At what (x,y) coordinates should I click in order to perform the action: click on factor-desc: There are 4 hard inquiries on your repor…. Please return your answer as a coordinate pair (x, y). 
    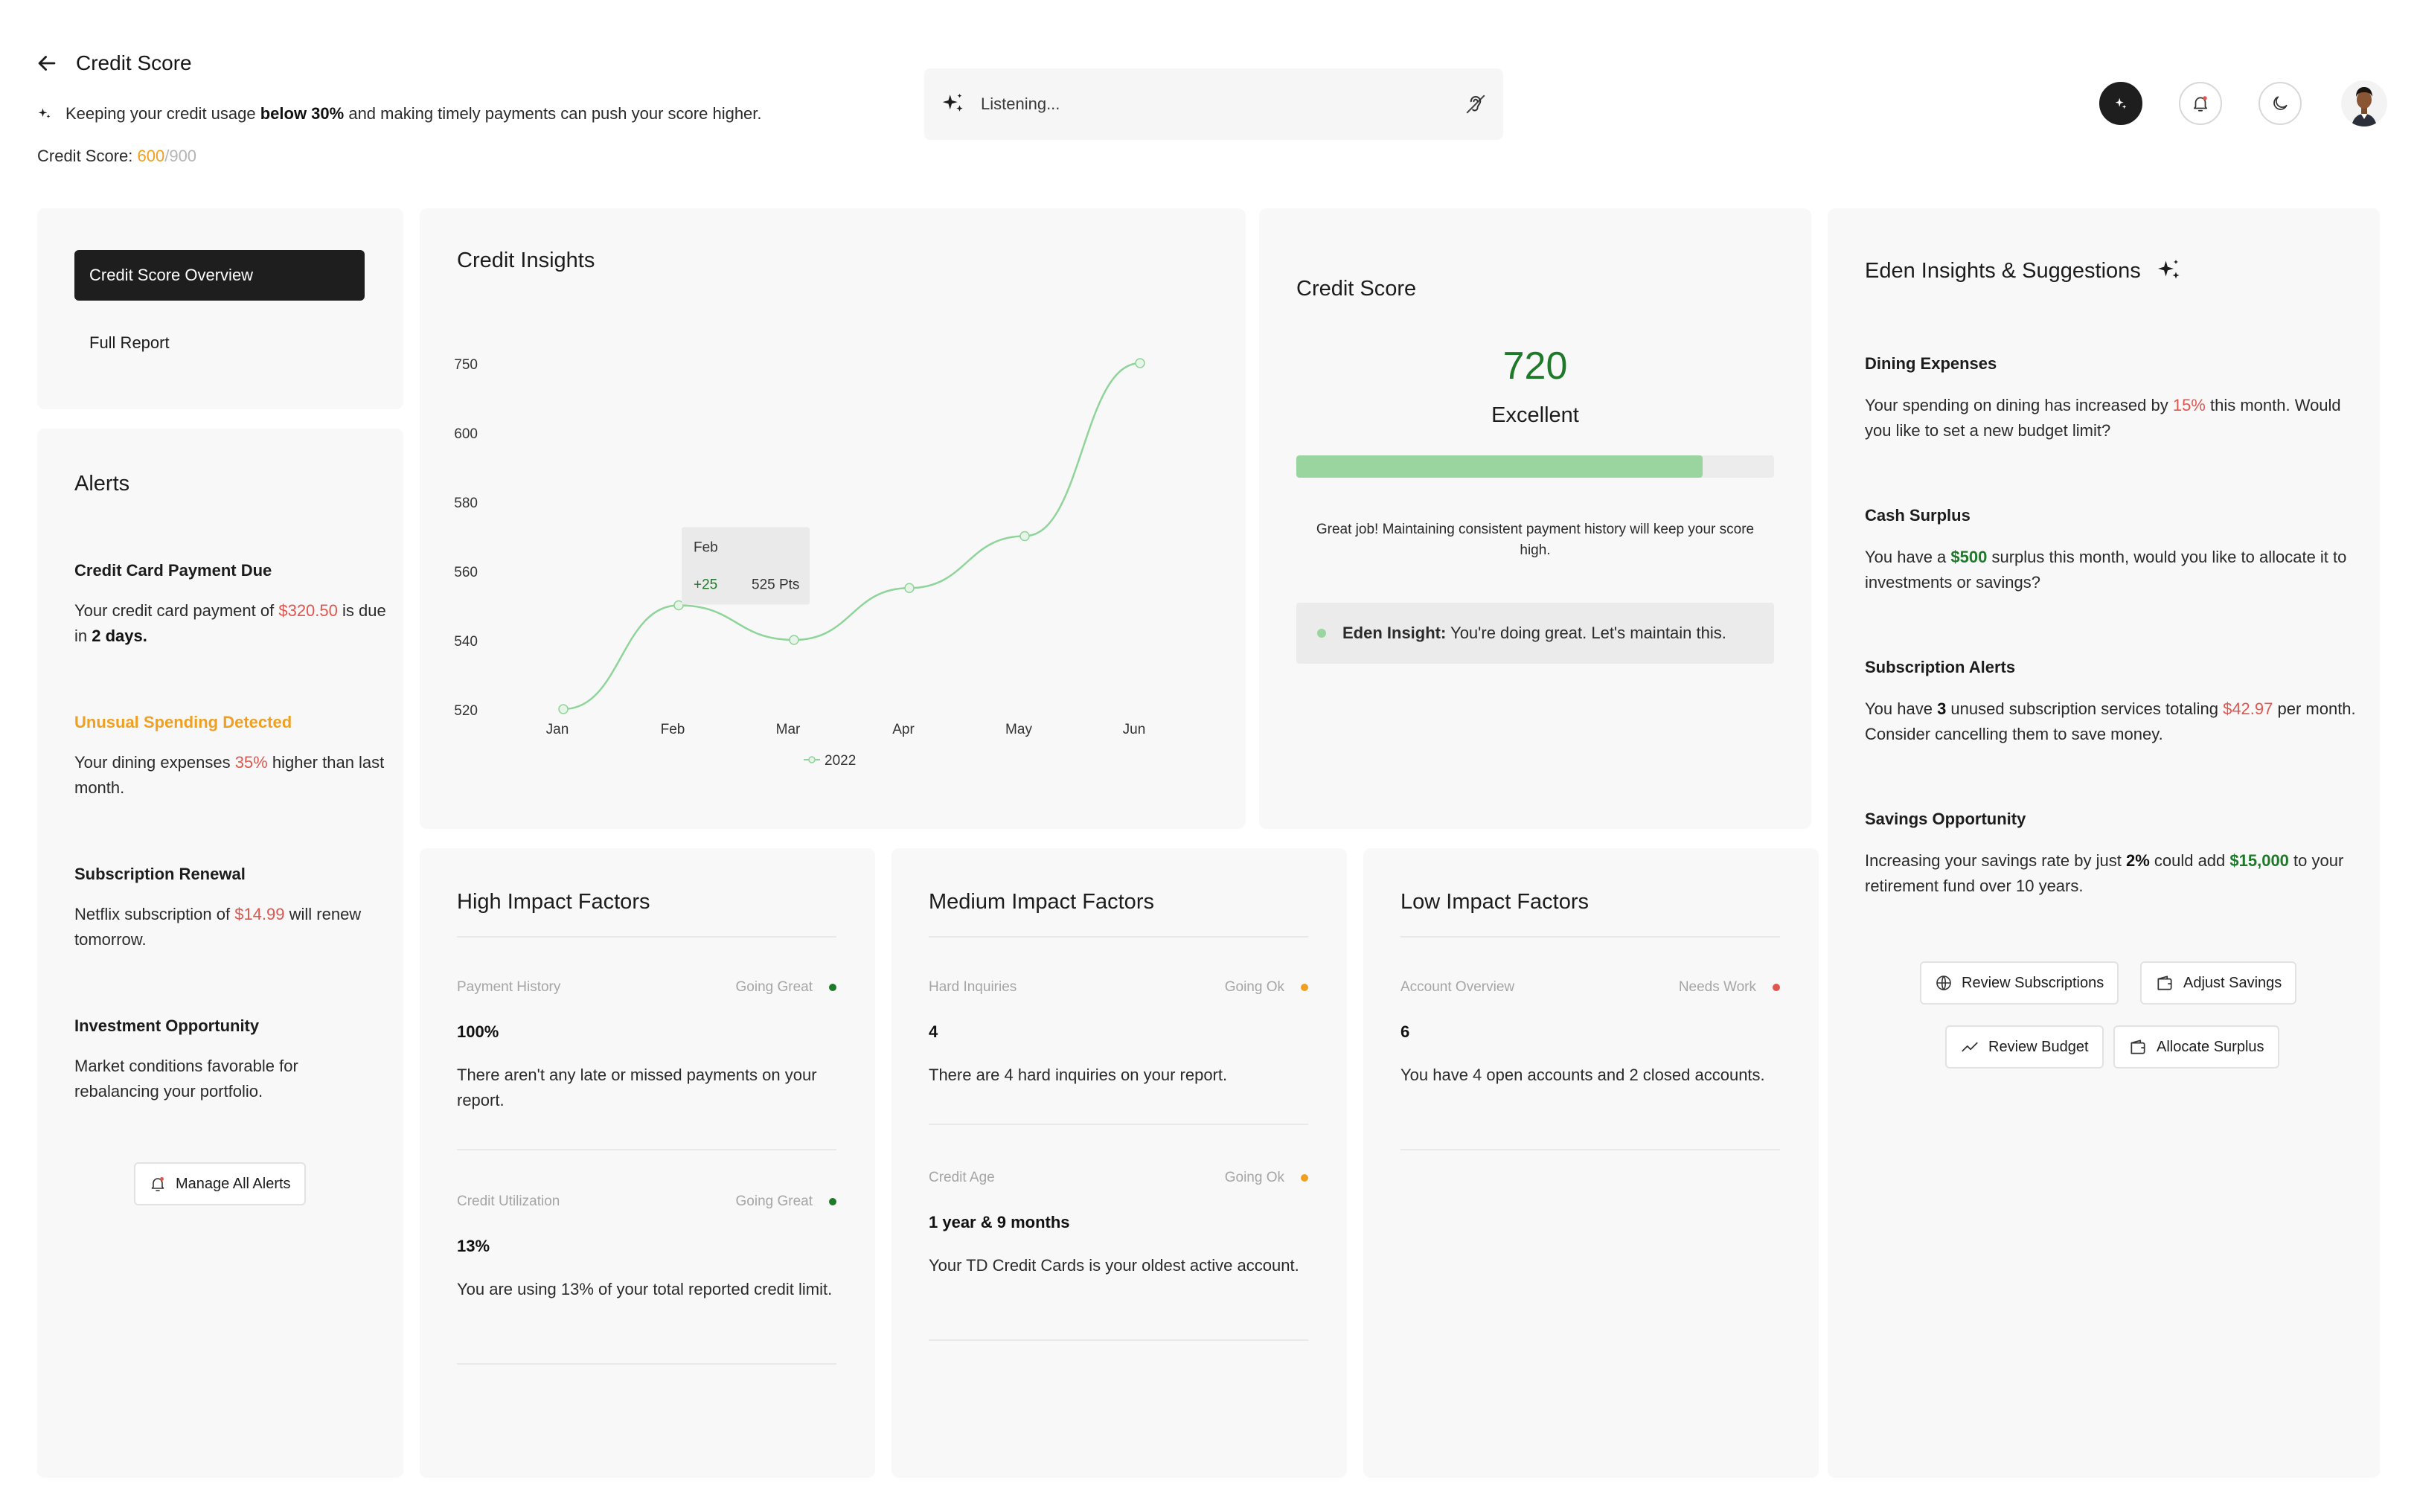
    Looking at the image, I should click on (1078, 1075).